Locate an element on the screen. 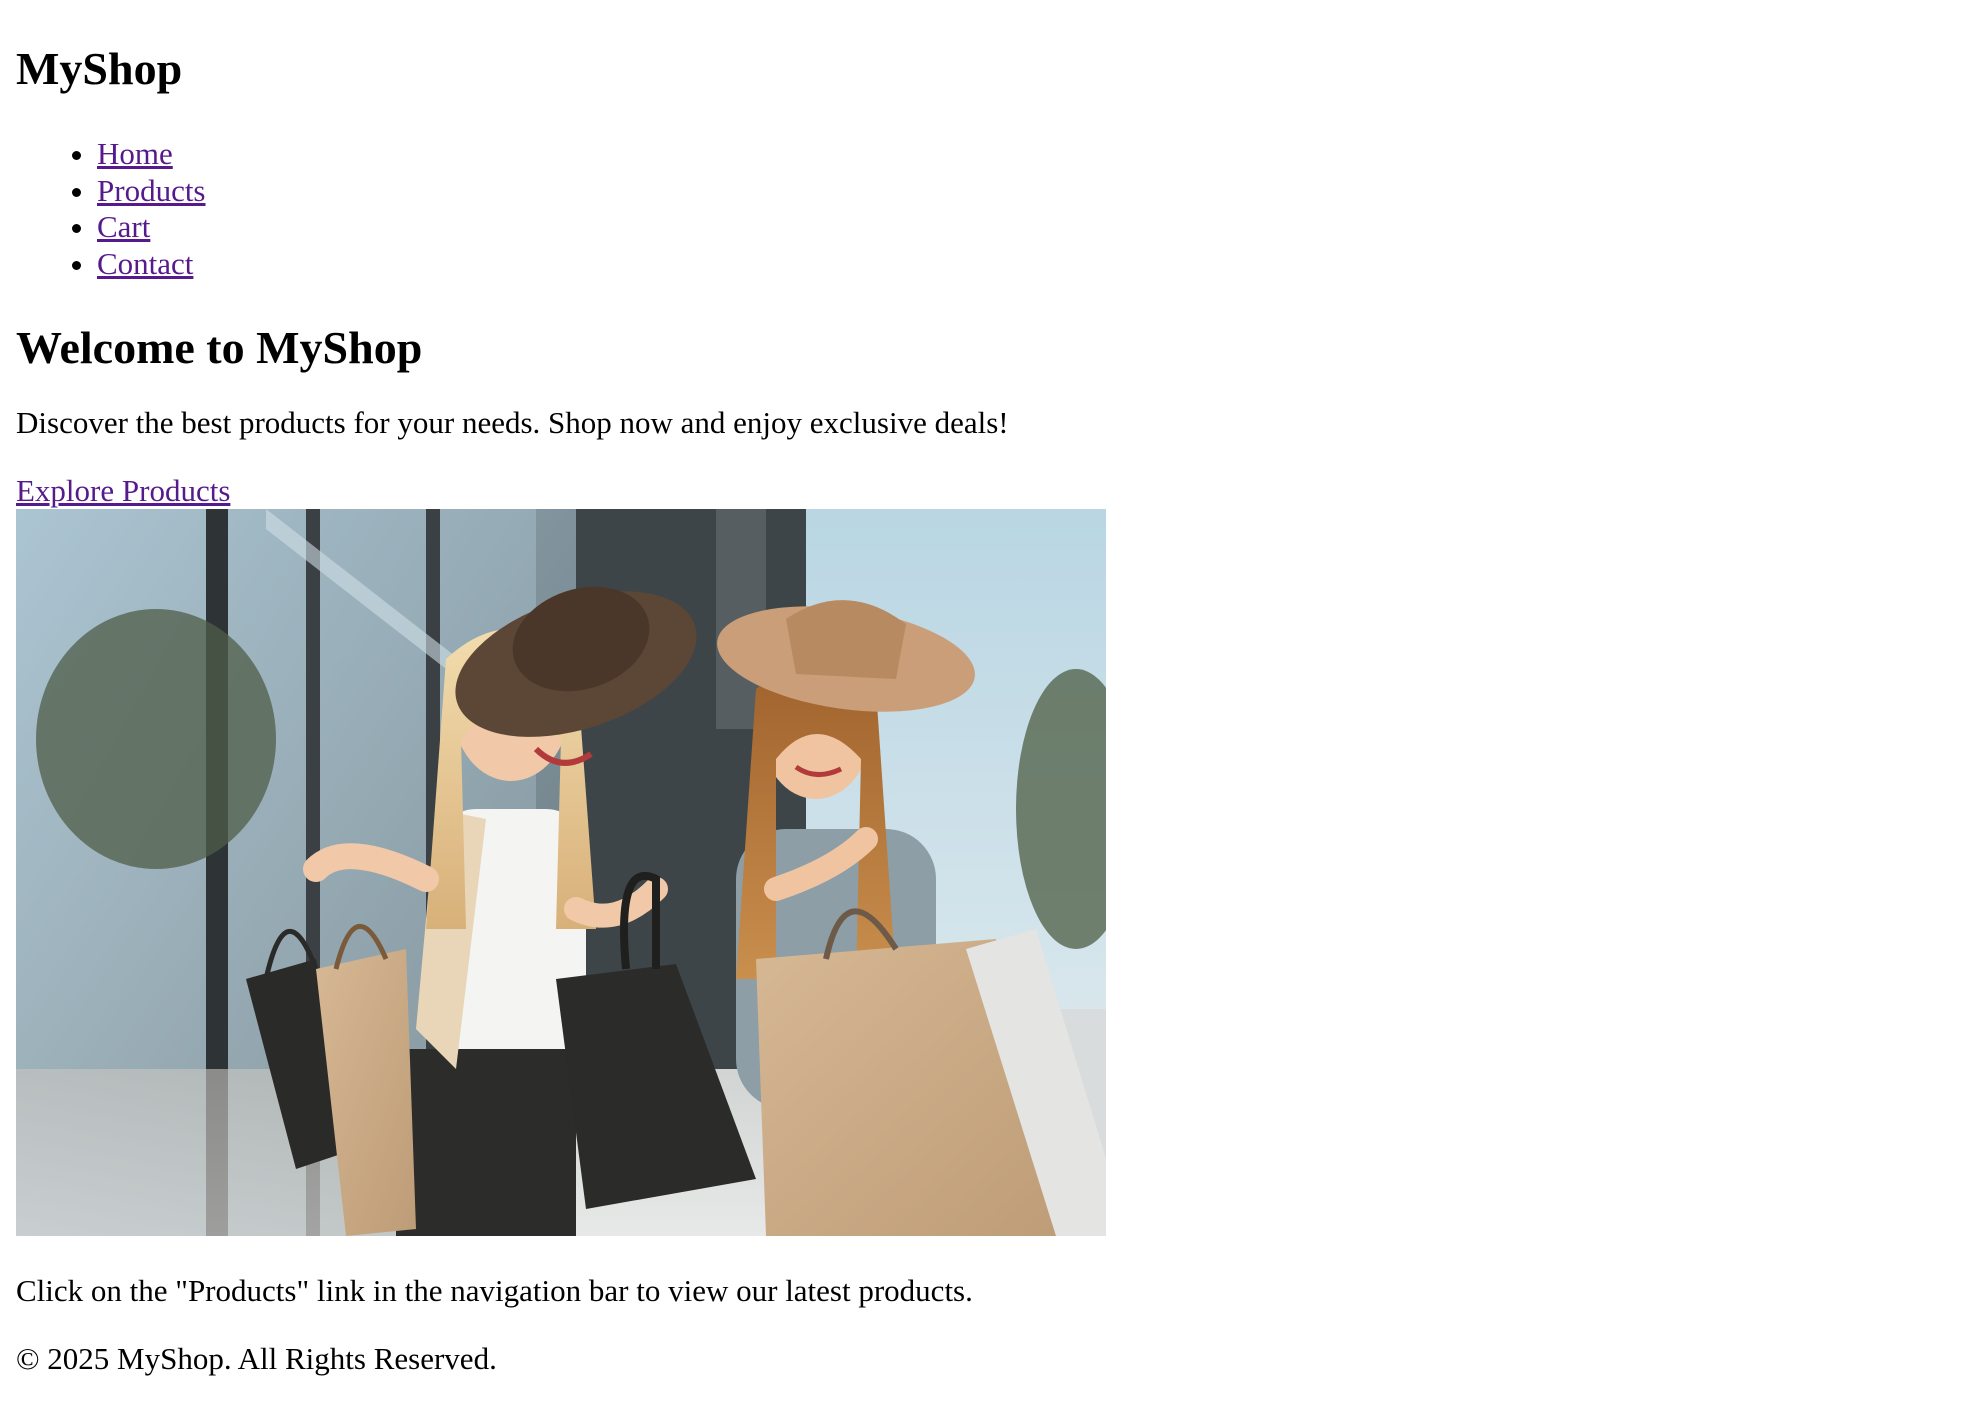  nav-item-home: Home is located at coordinates (1026, 154).